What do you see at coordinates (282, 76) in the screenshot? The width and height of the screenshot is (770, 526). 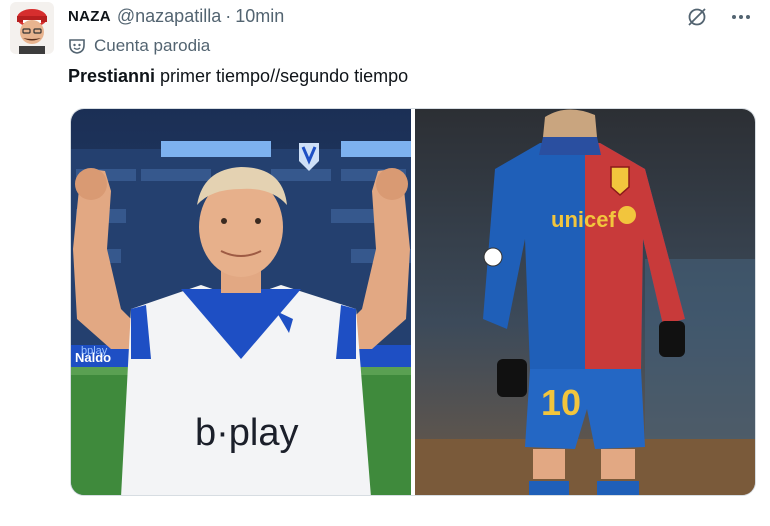 I see `tweet-text-rest: primer tiempo//segundo tiempo` at bounding box center [282, 76].